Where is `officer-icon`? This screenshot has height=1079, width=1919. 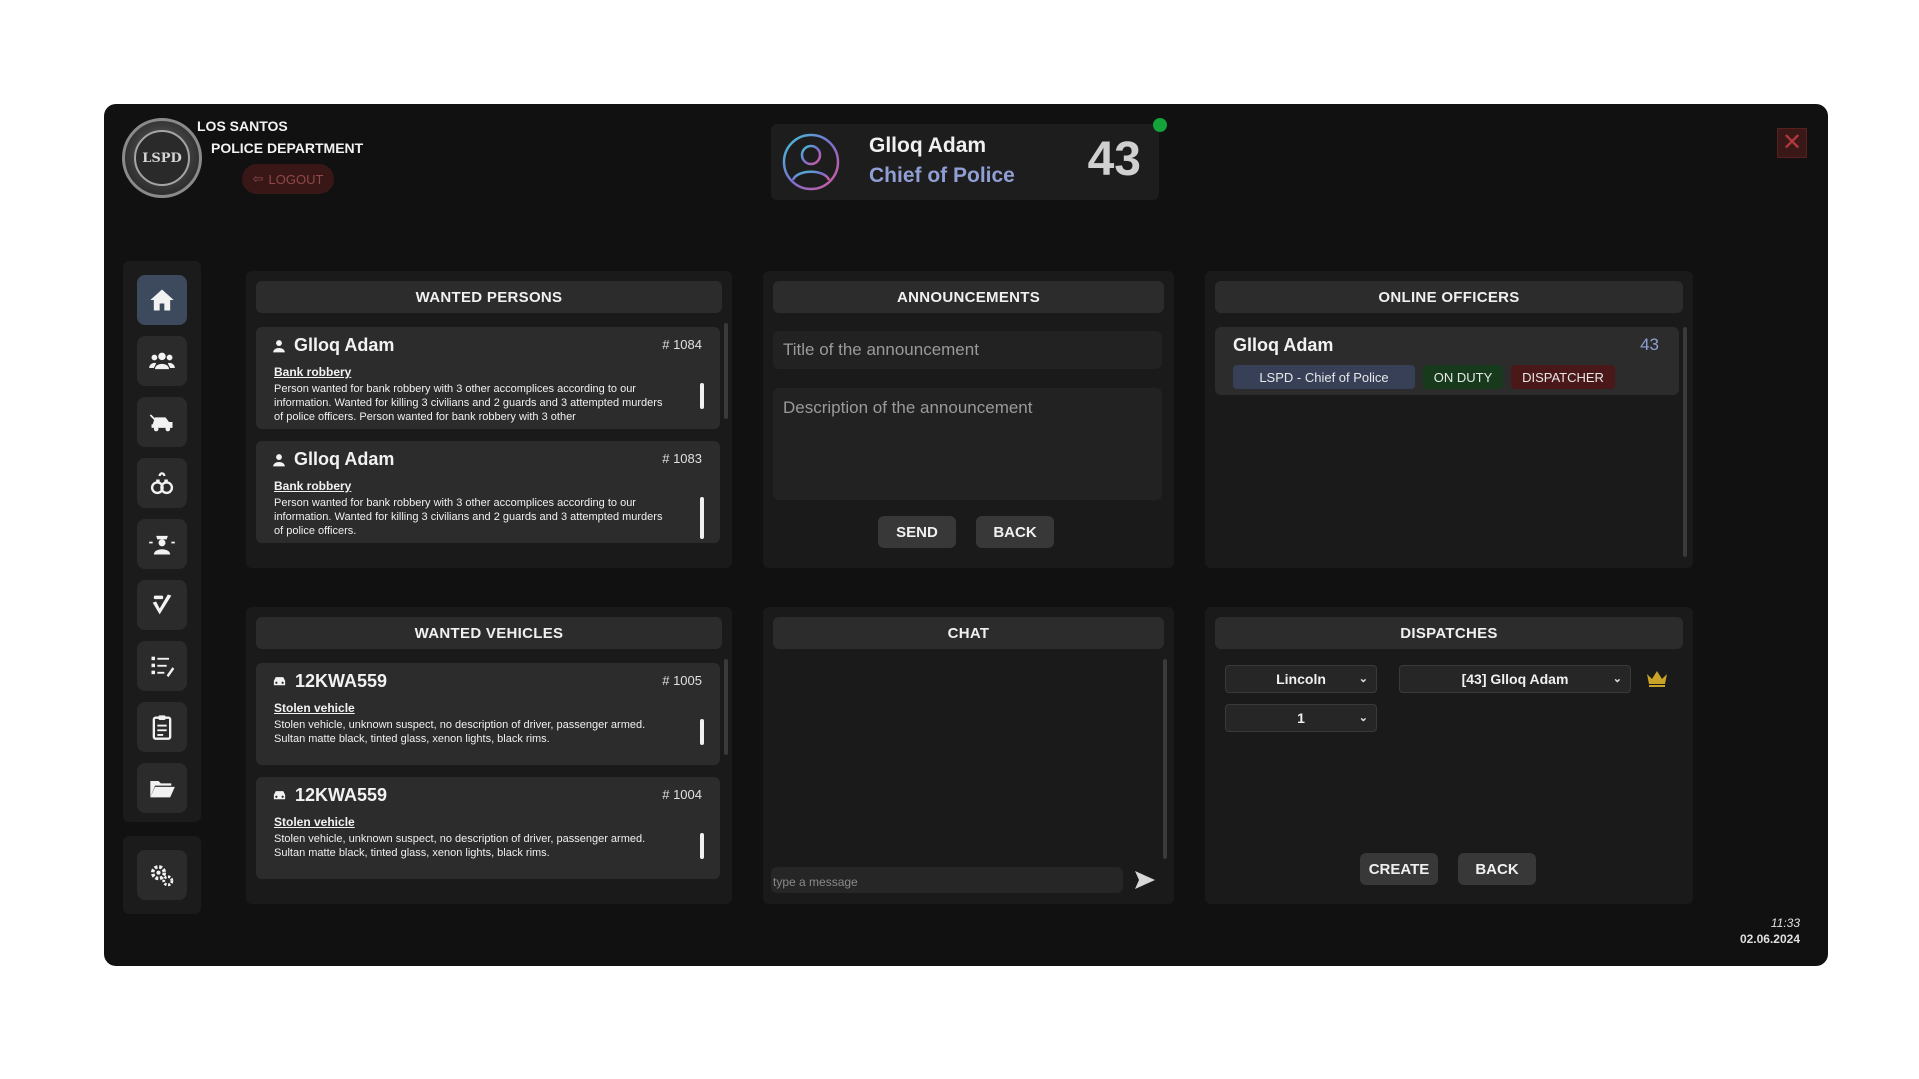
officer-icon is located at coordinates (162, 545).